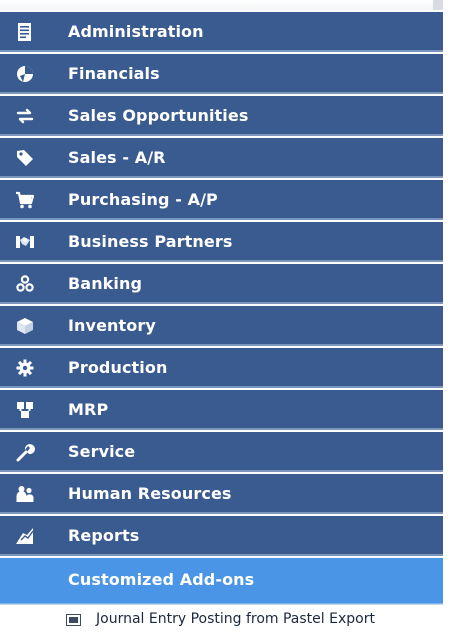  Describe the element at coordinates (143, 199) in the screenshot. I see `menu-item-label: Purchasing - A/P` at that location.